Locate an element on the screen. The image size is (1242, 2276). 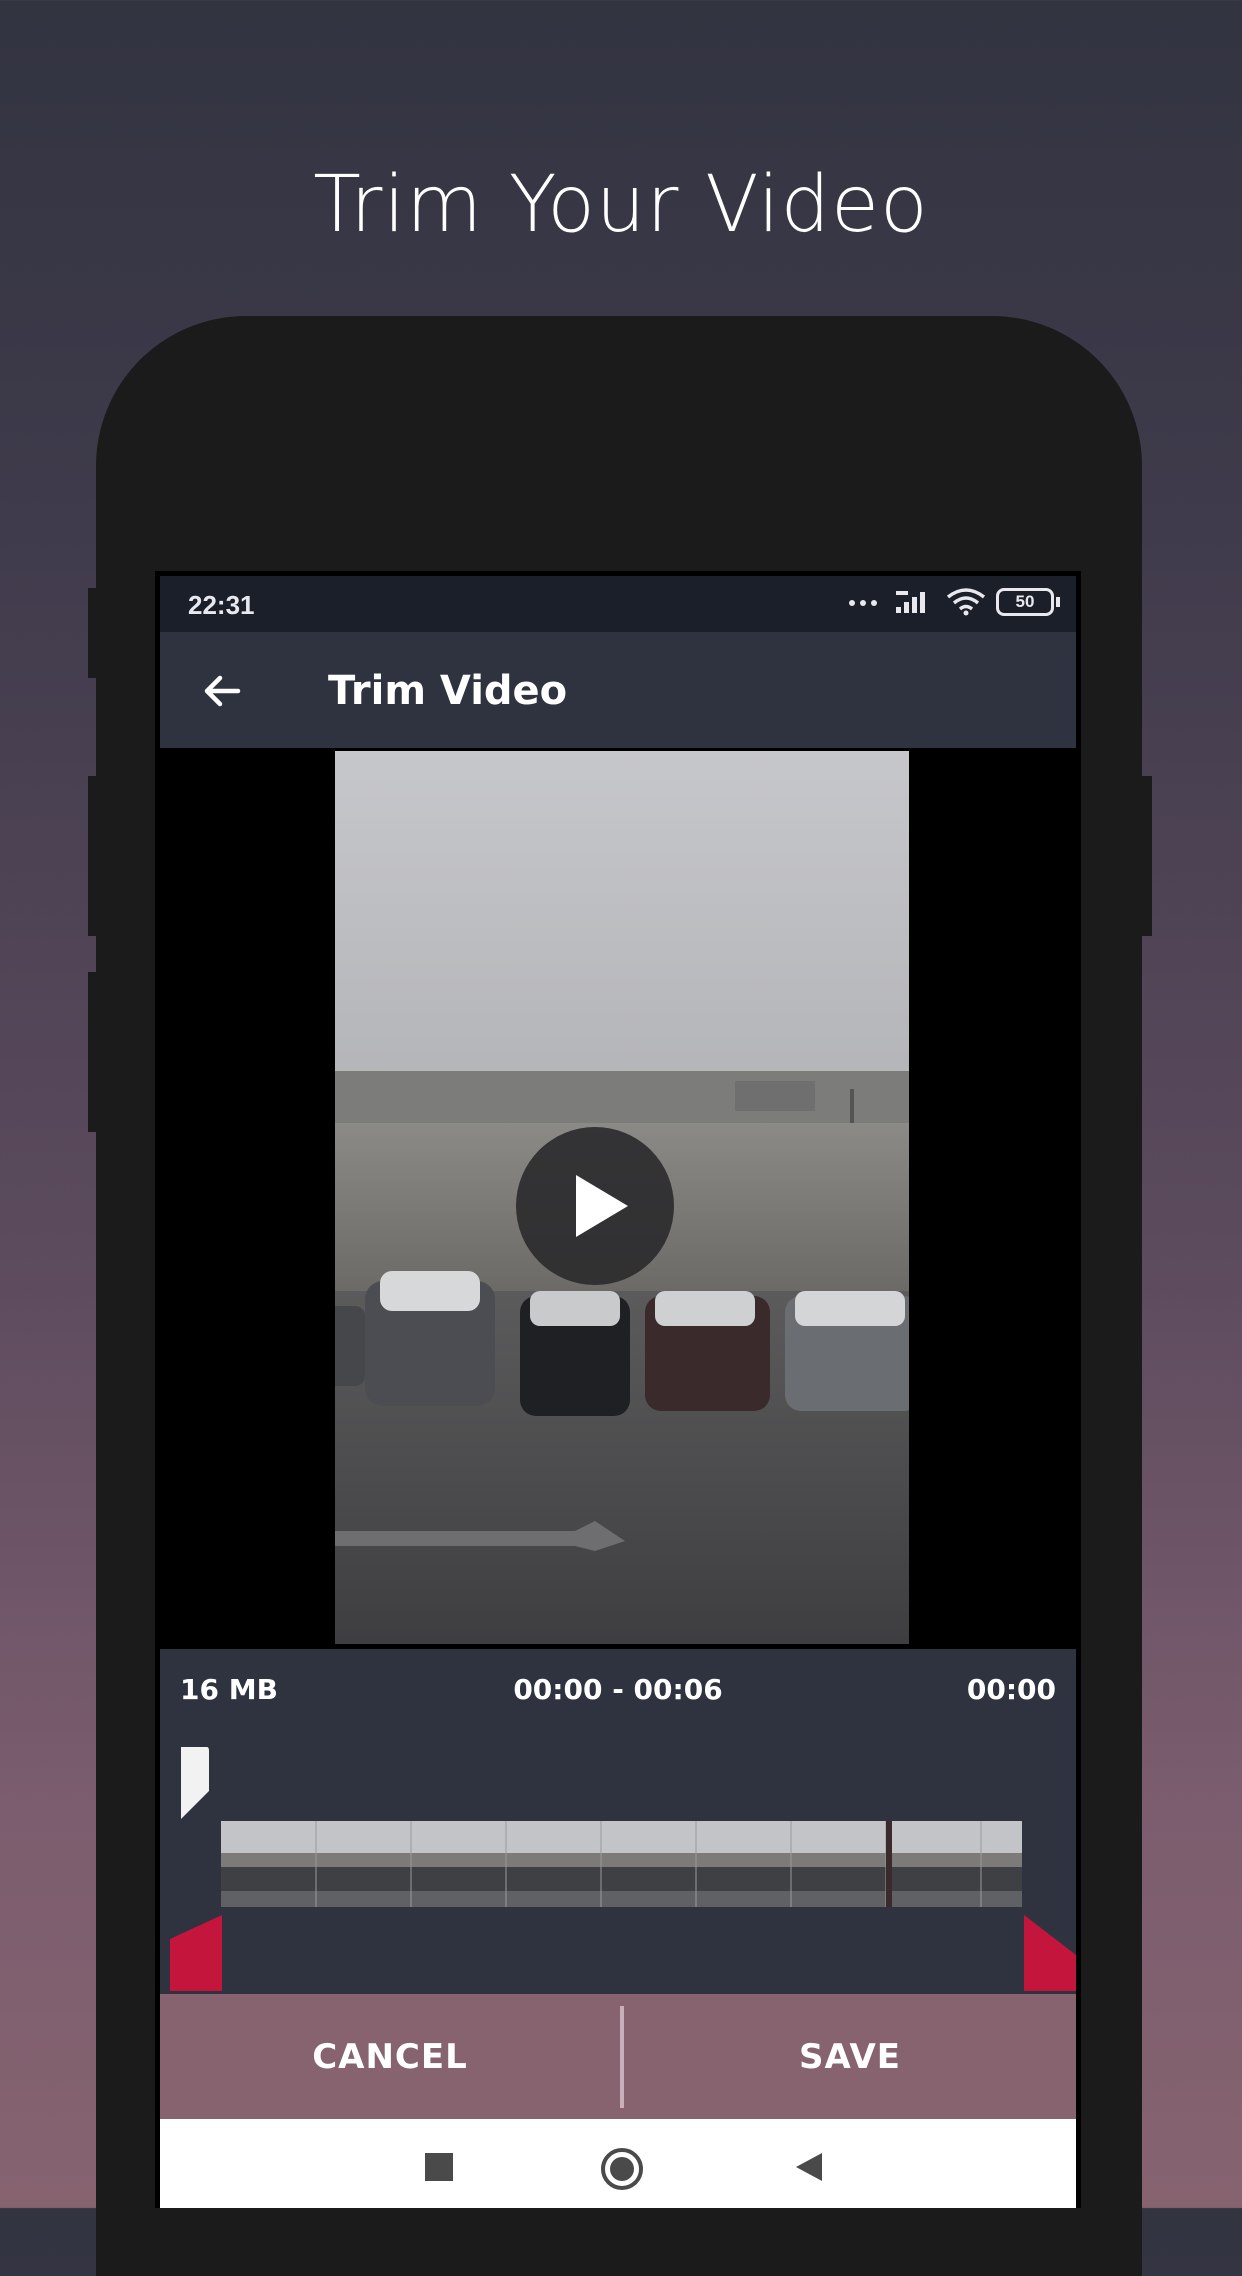
home-circle-icon is located at coordinates (622, 2169).